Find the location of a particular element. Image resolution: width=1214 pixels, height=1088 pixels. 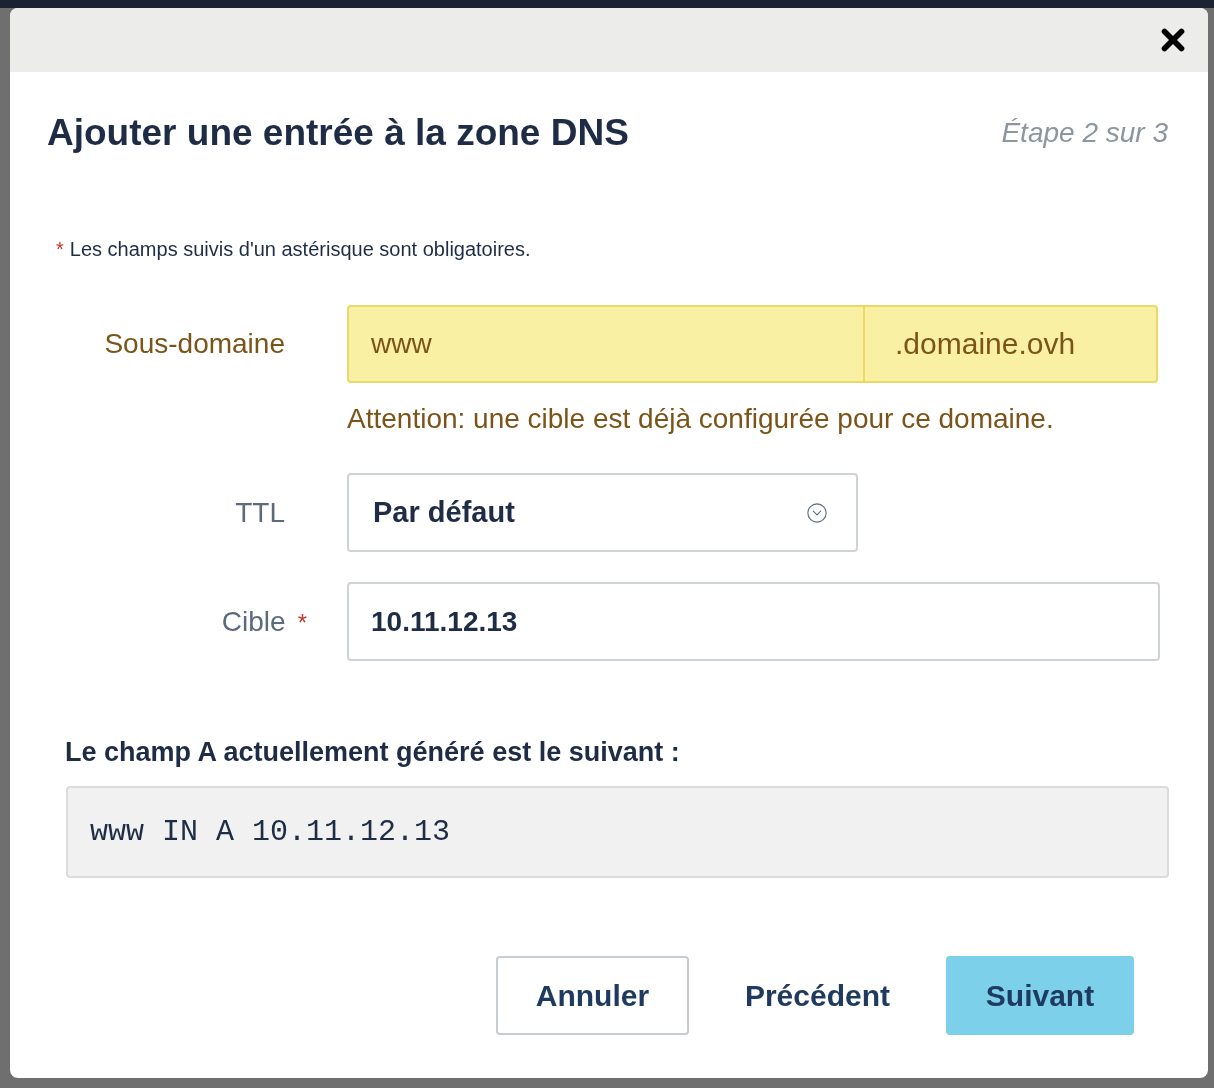

chevron-down-icon is located at coordinates (817, 512).